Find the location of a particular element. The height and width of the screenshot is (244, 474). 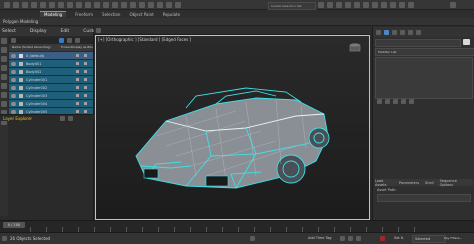

modifier-stack is located at coordinates (424, 78).